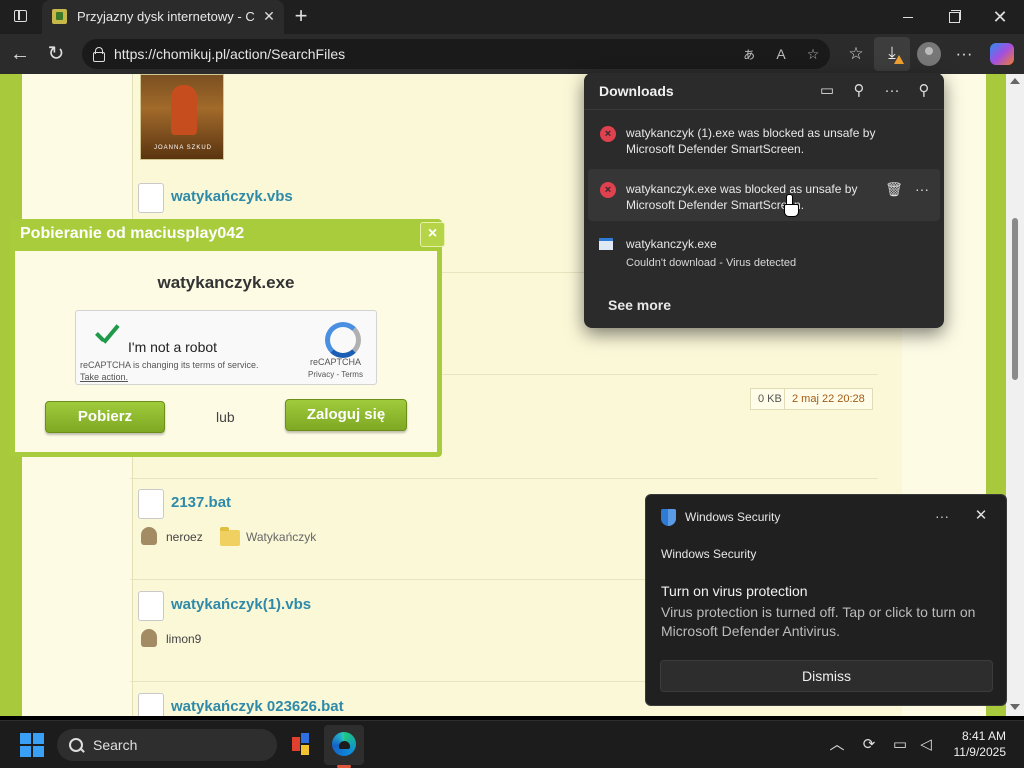  What do you see at coordinates (257, 706) in the screenshot?
I see `file-link: watykańczyk 023626.bat` at bounding box center [257, 706].